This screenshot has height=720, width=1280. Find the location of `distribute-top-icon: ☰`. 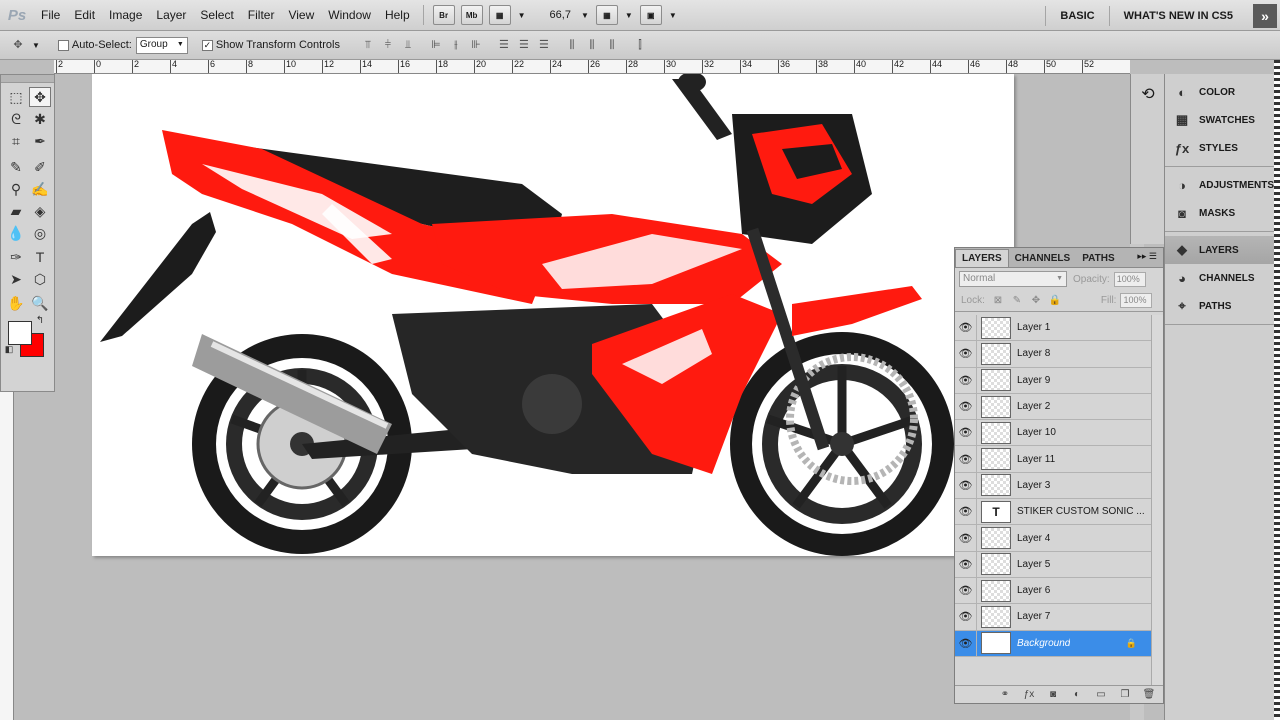

distribute-top-icon: ☰ is located at coordinates (504, 45).